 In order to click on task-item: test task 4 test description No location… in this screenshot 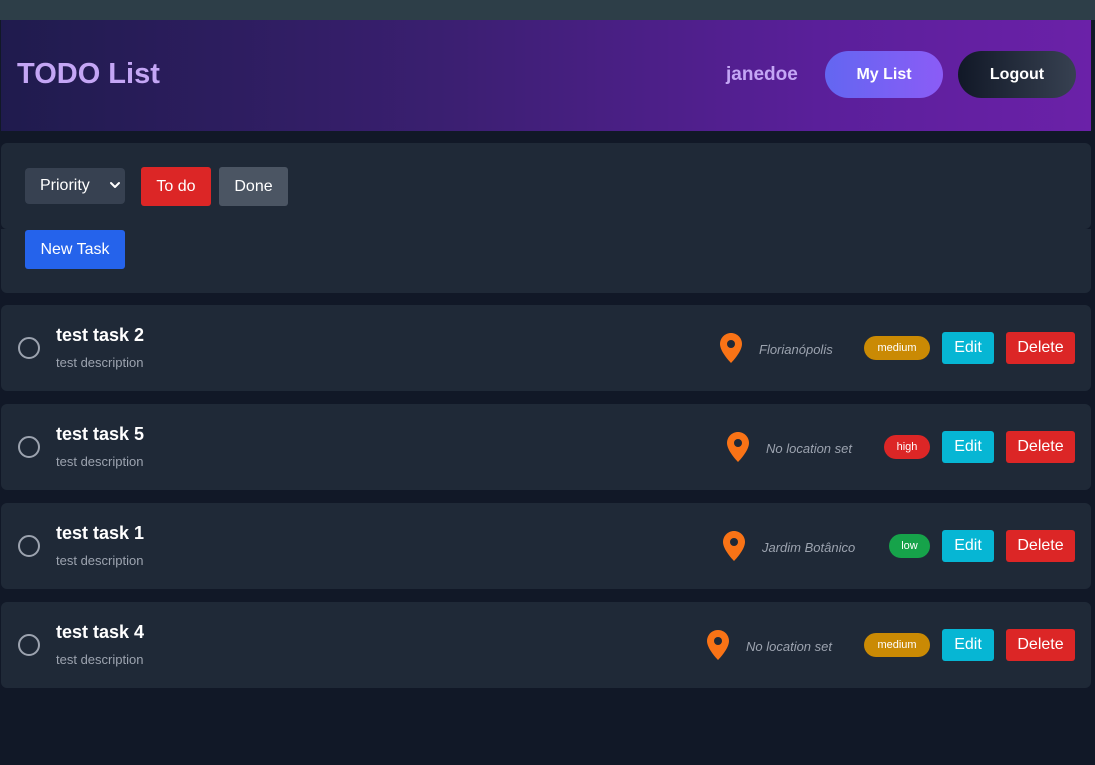, I will do `click(546, 645)`.